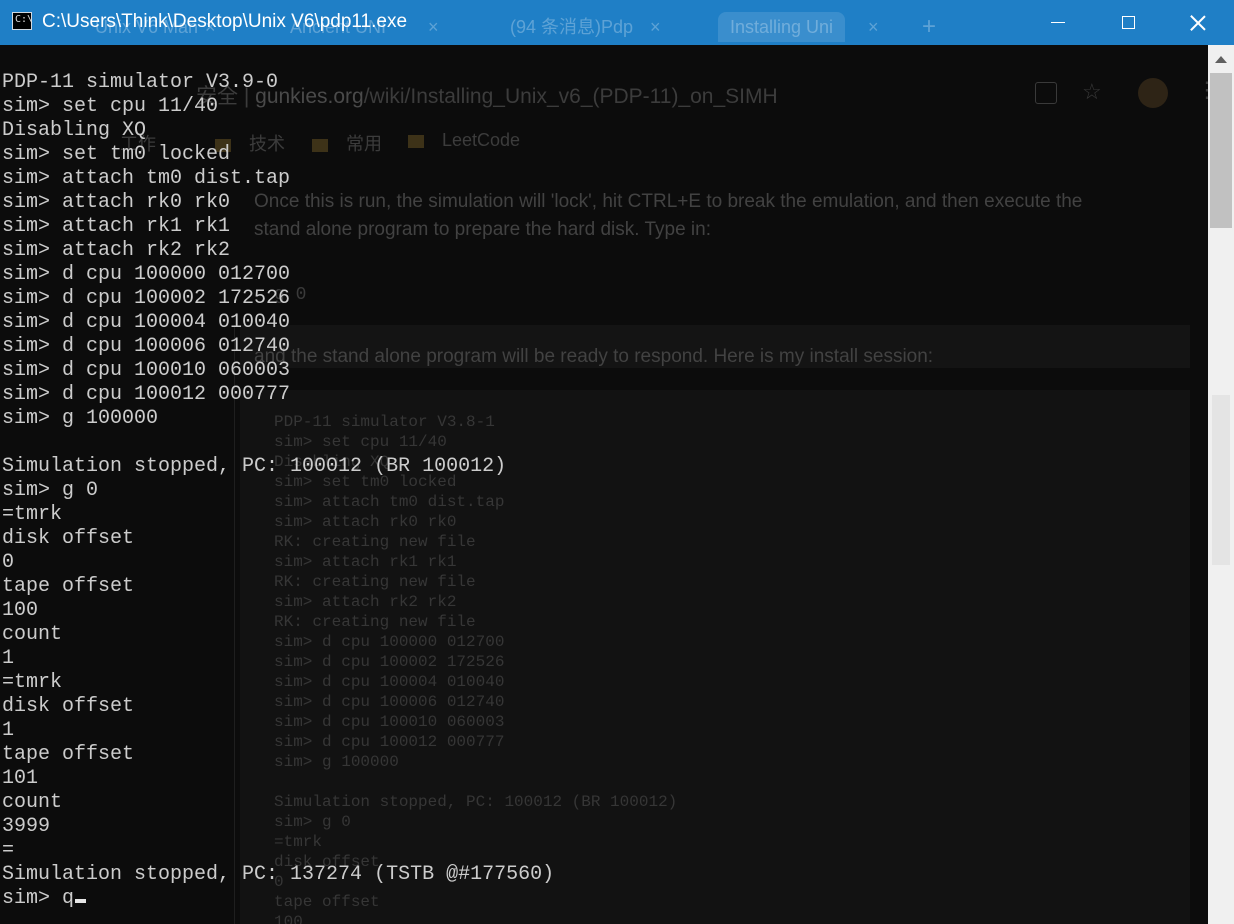 Image resolution: width=1234 pixels, height=924 pixels. I want to click on ghost-tab-2-close-icon: ×, so click(433, 27).